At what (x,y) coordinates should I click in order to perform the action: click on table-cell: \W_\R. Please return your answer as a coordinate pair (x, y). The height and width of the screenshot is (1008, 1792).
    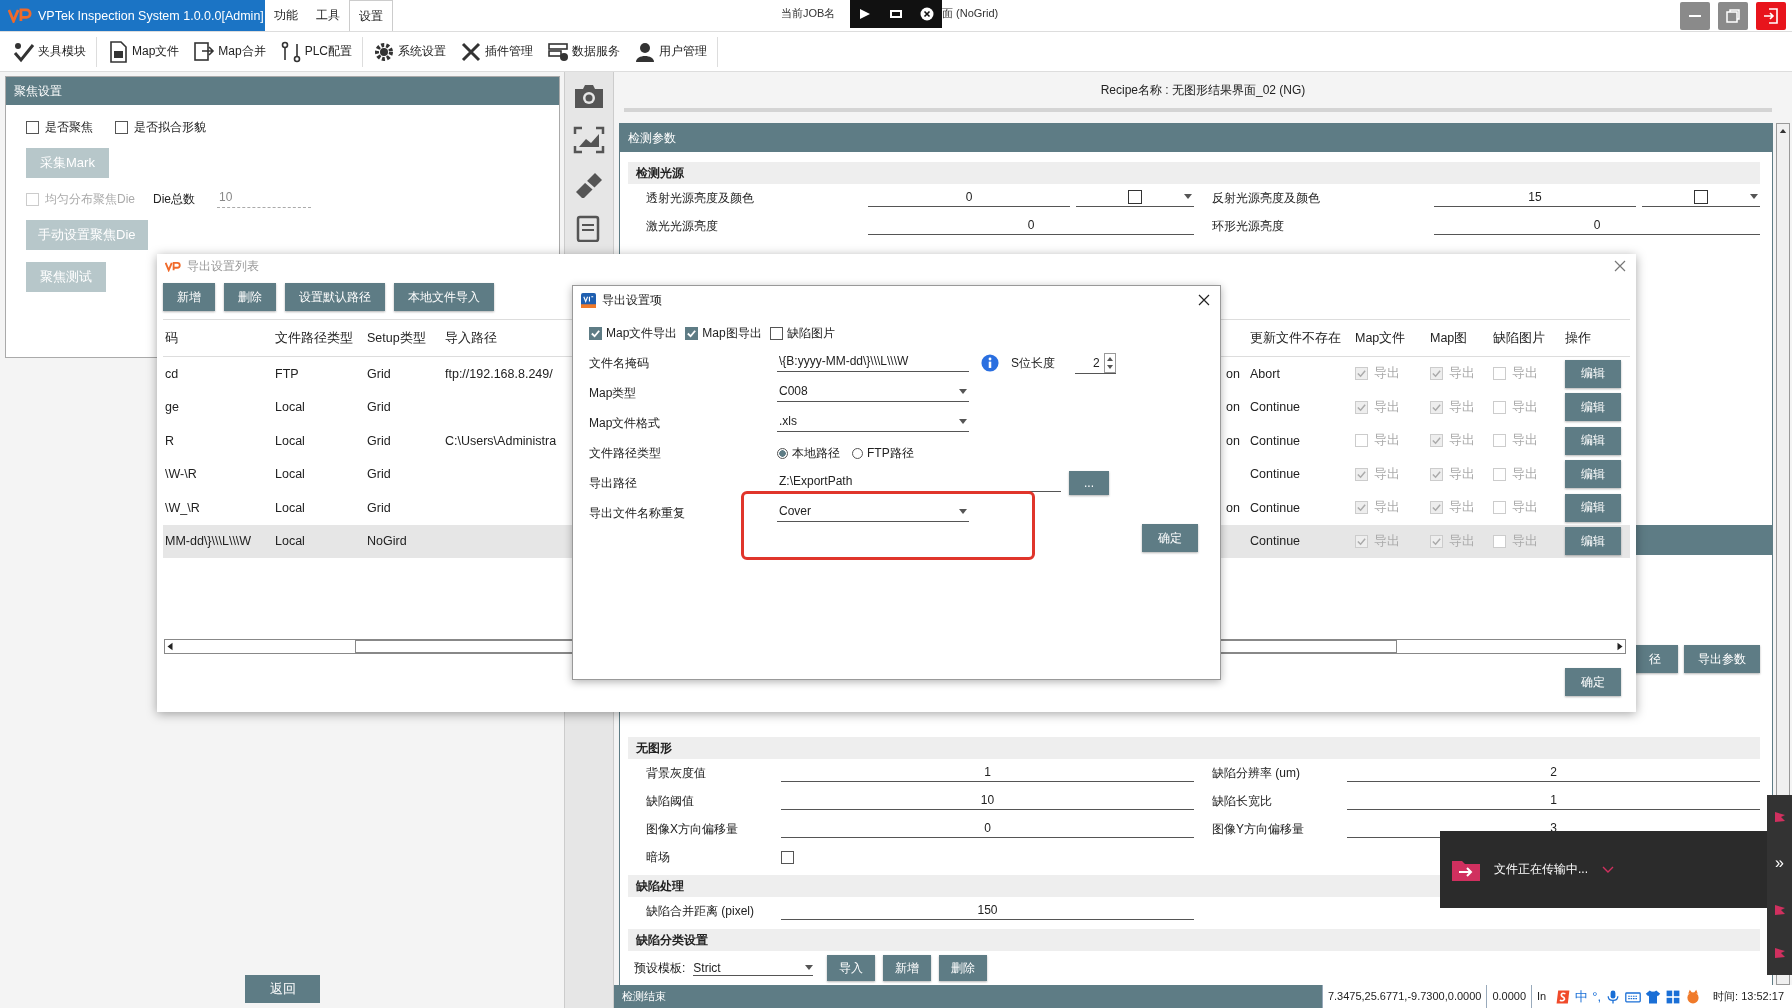
    Looking at the image, I should click on (220, 507).